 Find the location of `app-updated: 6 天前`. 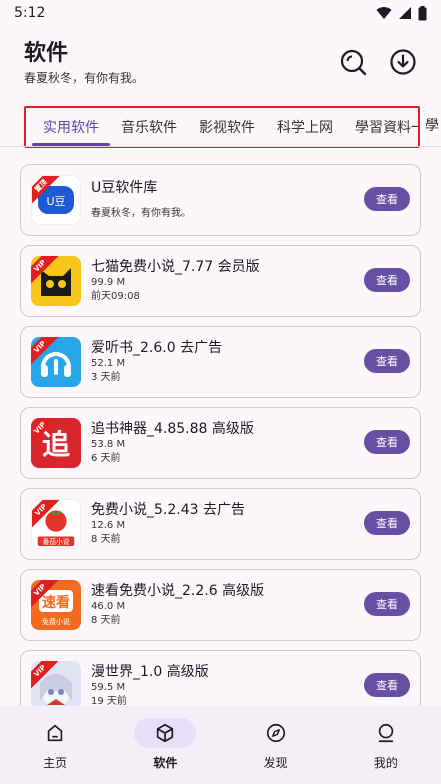

app-updated: 6 天前 is located at coordinates (106, 458).